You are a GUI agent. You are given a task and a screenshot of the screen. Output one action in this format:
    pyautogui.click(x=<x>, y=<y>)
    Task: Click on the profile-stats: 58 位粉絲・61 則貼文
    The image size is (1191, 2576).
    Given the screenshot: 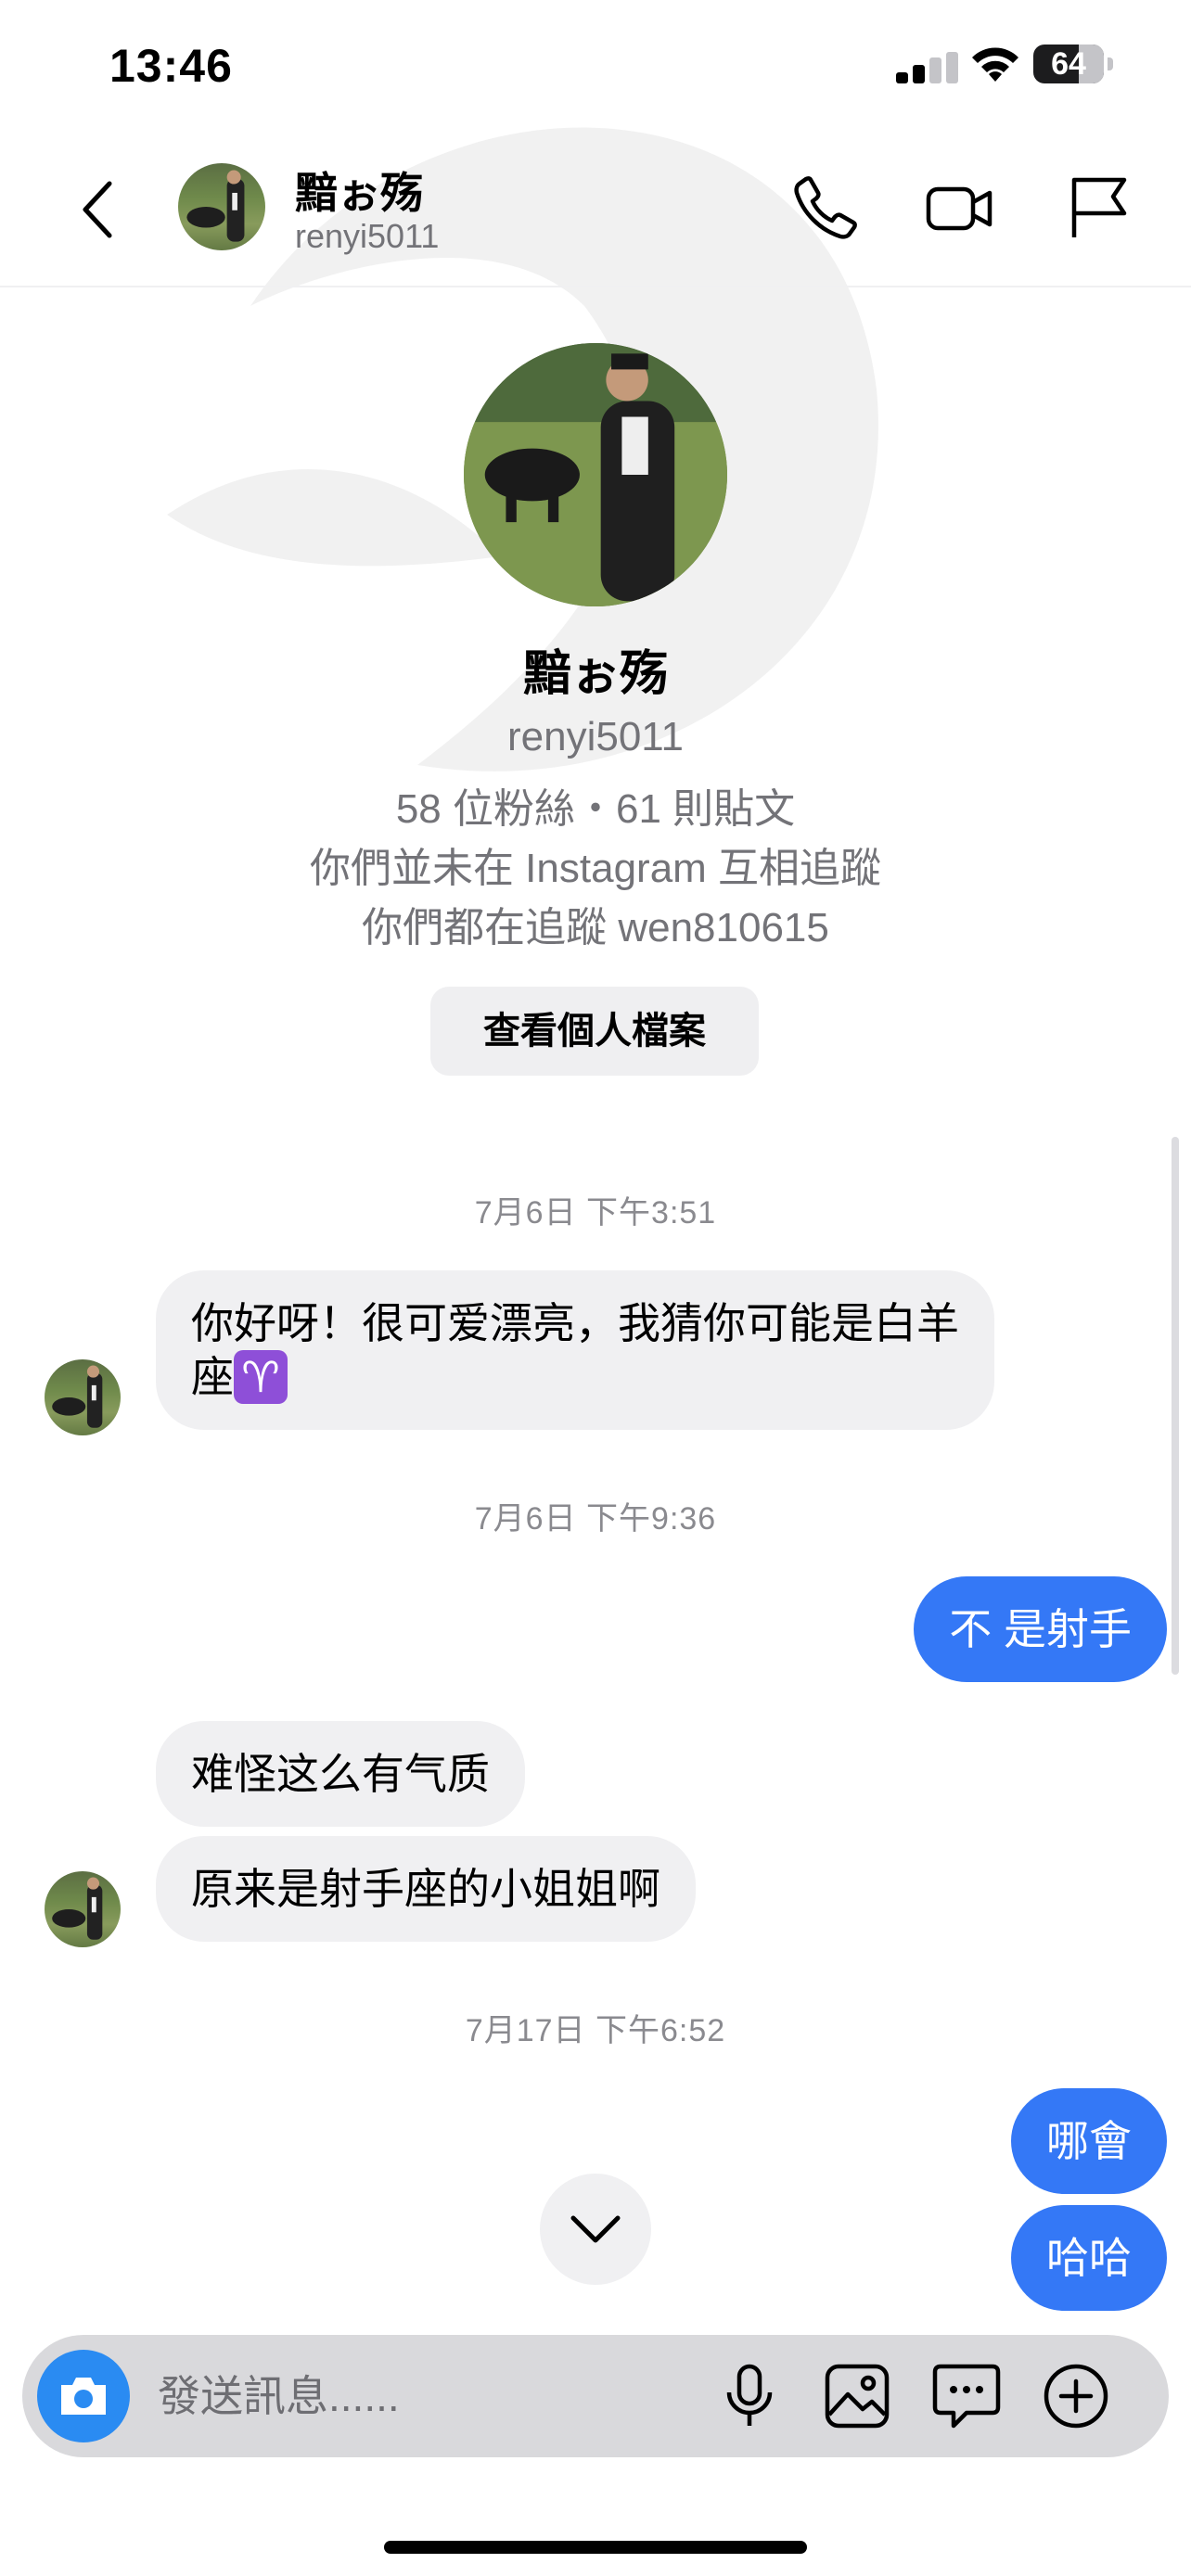 What is the action you would take?
    pyautogui.click(x=595, y=809)
    